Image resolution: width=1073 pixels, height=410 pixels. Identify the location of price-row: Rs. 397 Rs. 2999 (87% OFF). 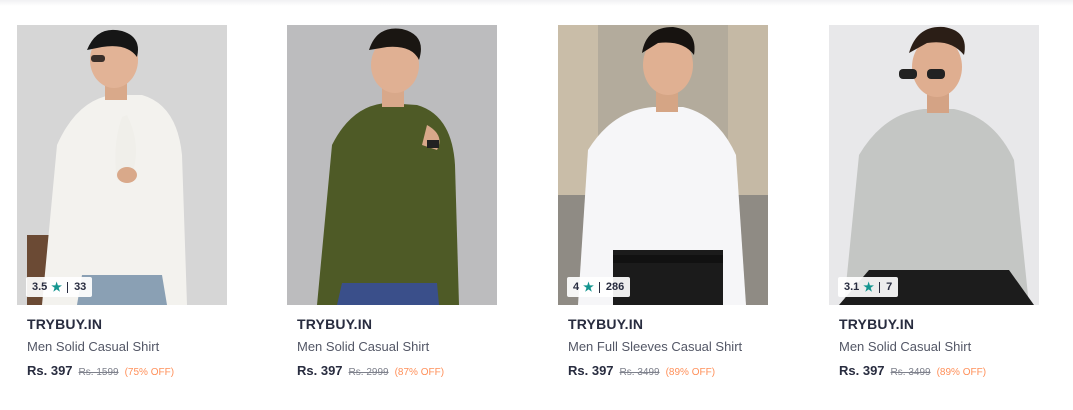
(370, 370).